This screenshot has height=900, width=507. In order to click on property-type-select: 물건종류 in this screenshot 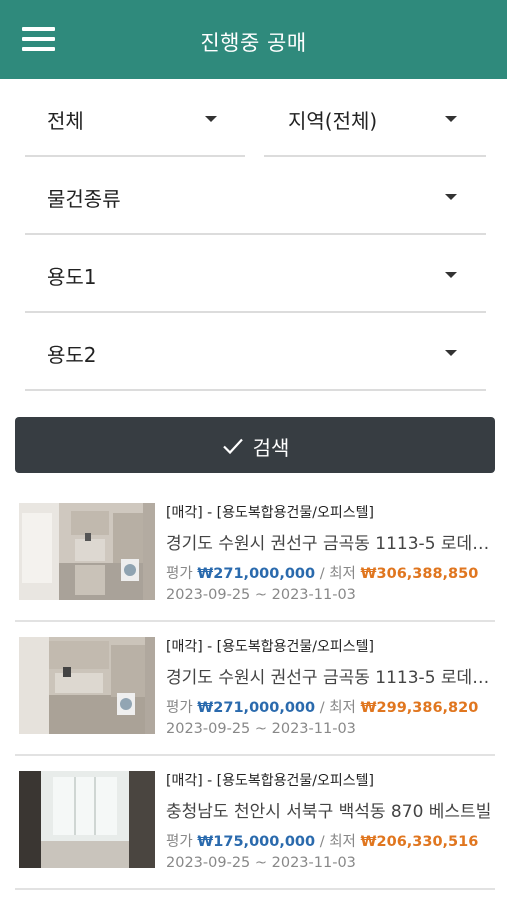, I will do `click(255, 196)`.